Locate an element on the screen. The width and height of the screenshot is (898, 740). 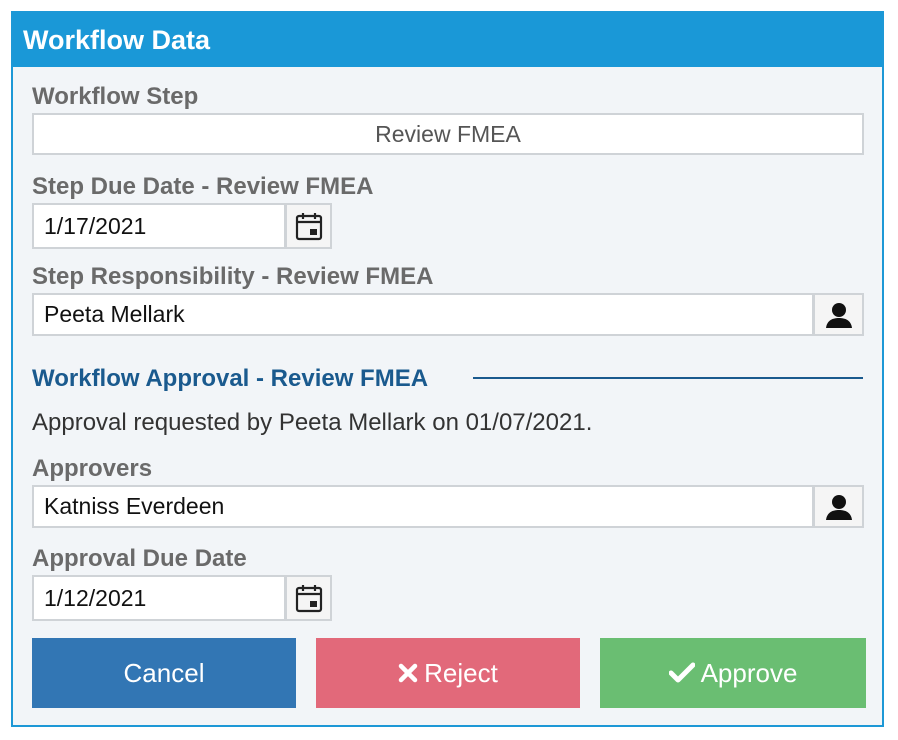
approve-button-label: Approve is located at coordinates (749, 672).